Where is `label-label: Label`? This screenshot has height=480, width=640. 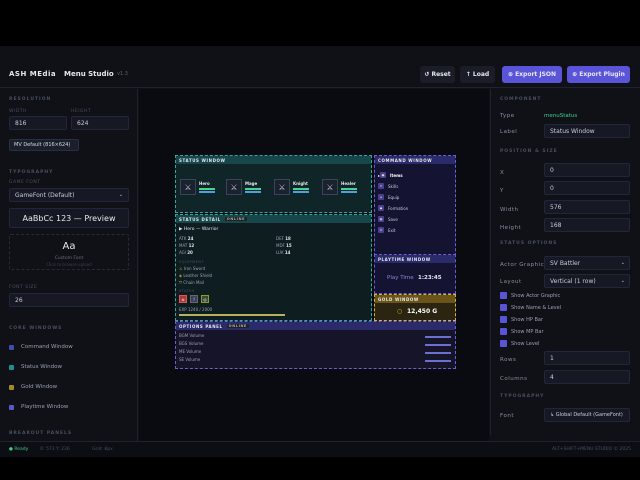
label-label: Label is located at coordinates (509, 132).